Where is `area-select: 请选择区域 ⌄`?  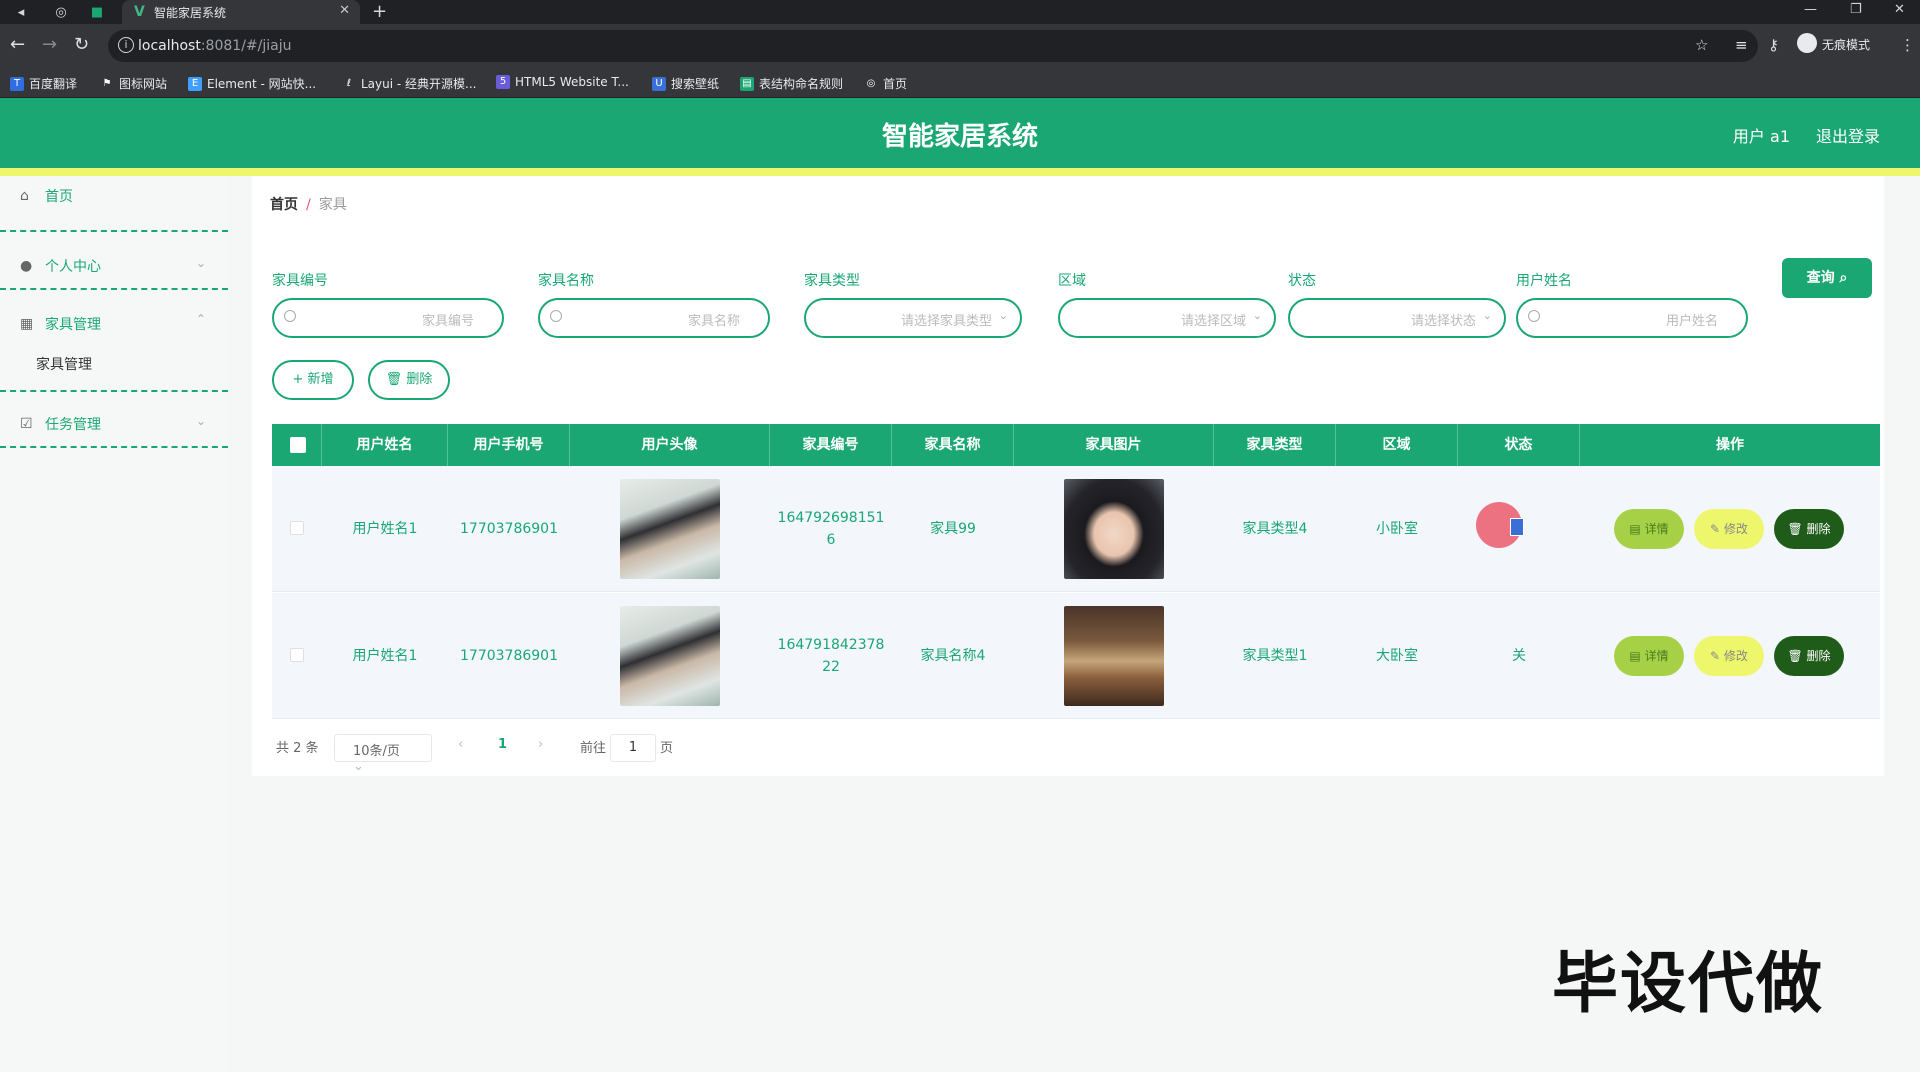 area-select: 请选择区域 ⌄ is located at coordinates (1167, 318).